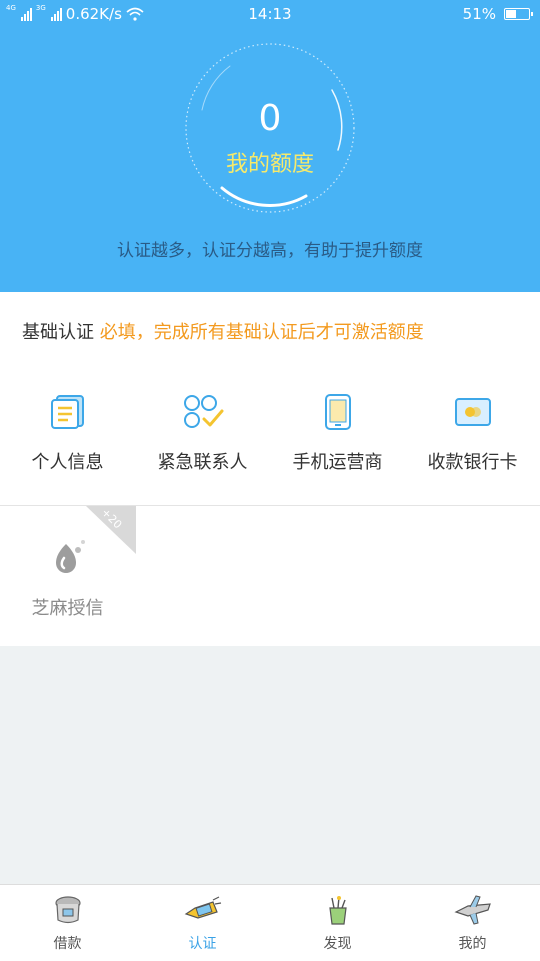 Image resolution: width=540 pixels, height=961 pixels. Describe the element at coordinates (67, 462) in the screenshot. I see `item-label: 个人信息` at that location.